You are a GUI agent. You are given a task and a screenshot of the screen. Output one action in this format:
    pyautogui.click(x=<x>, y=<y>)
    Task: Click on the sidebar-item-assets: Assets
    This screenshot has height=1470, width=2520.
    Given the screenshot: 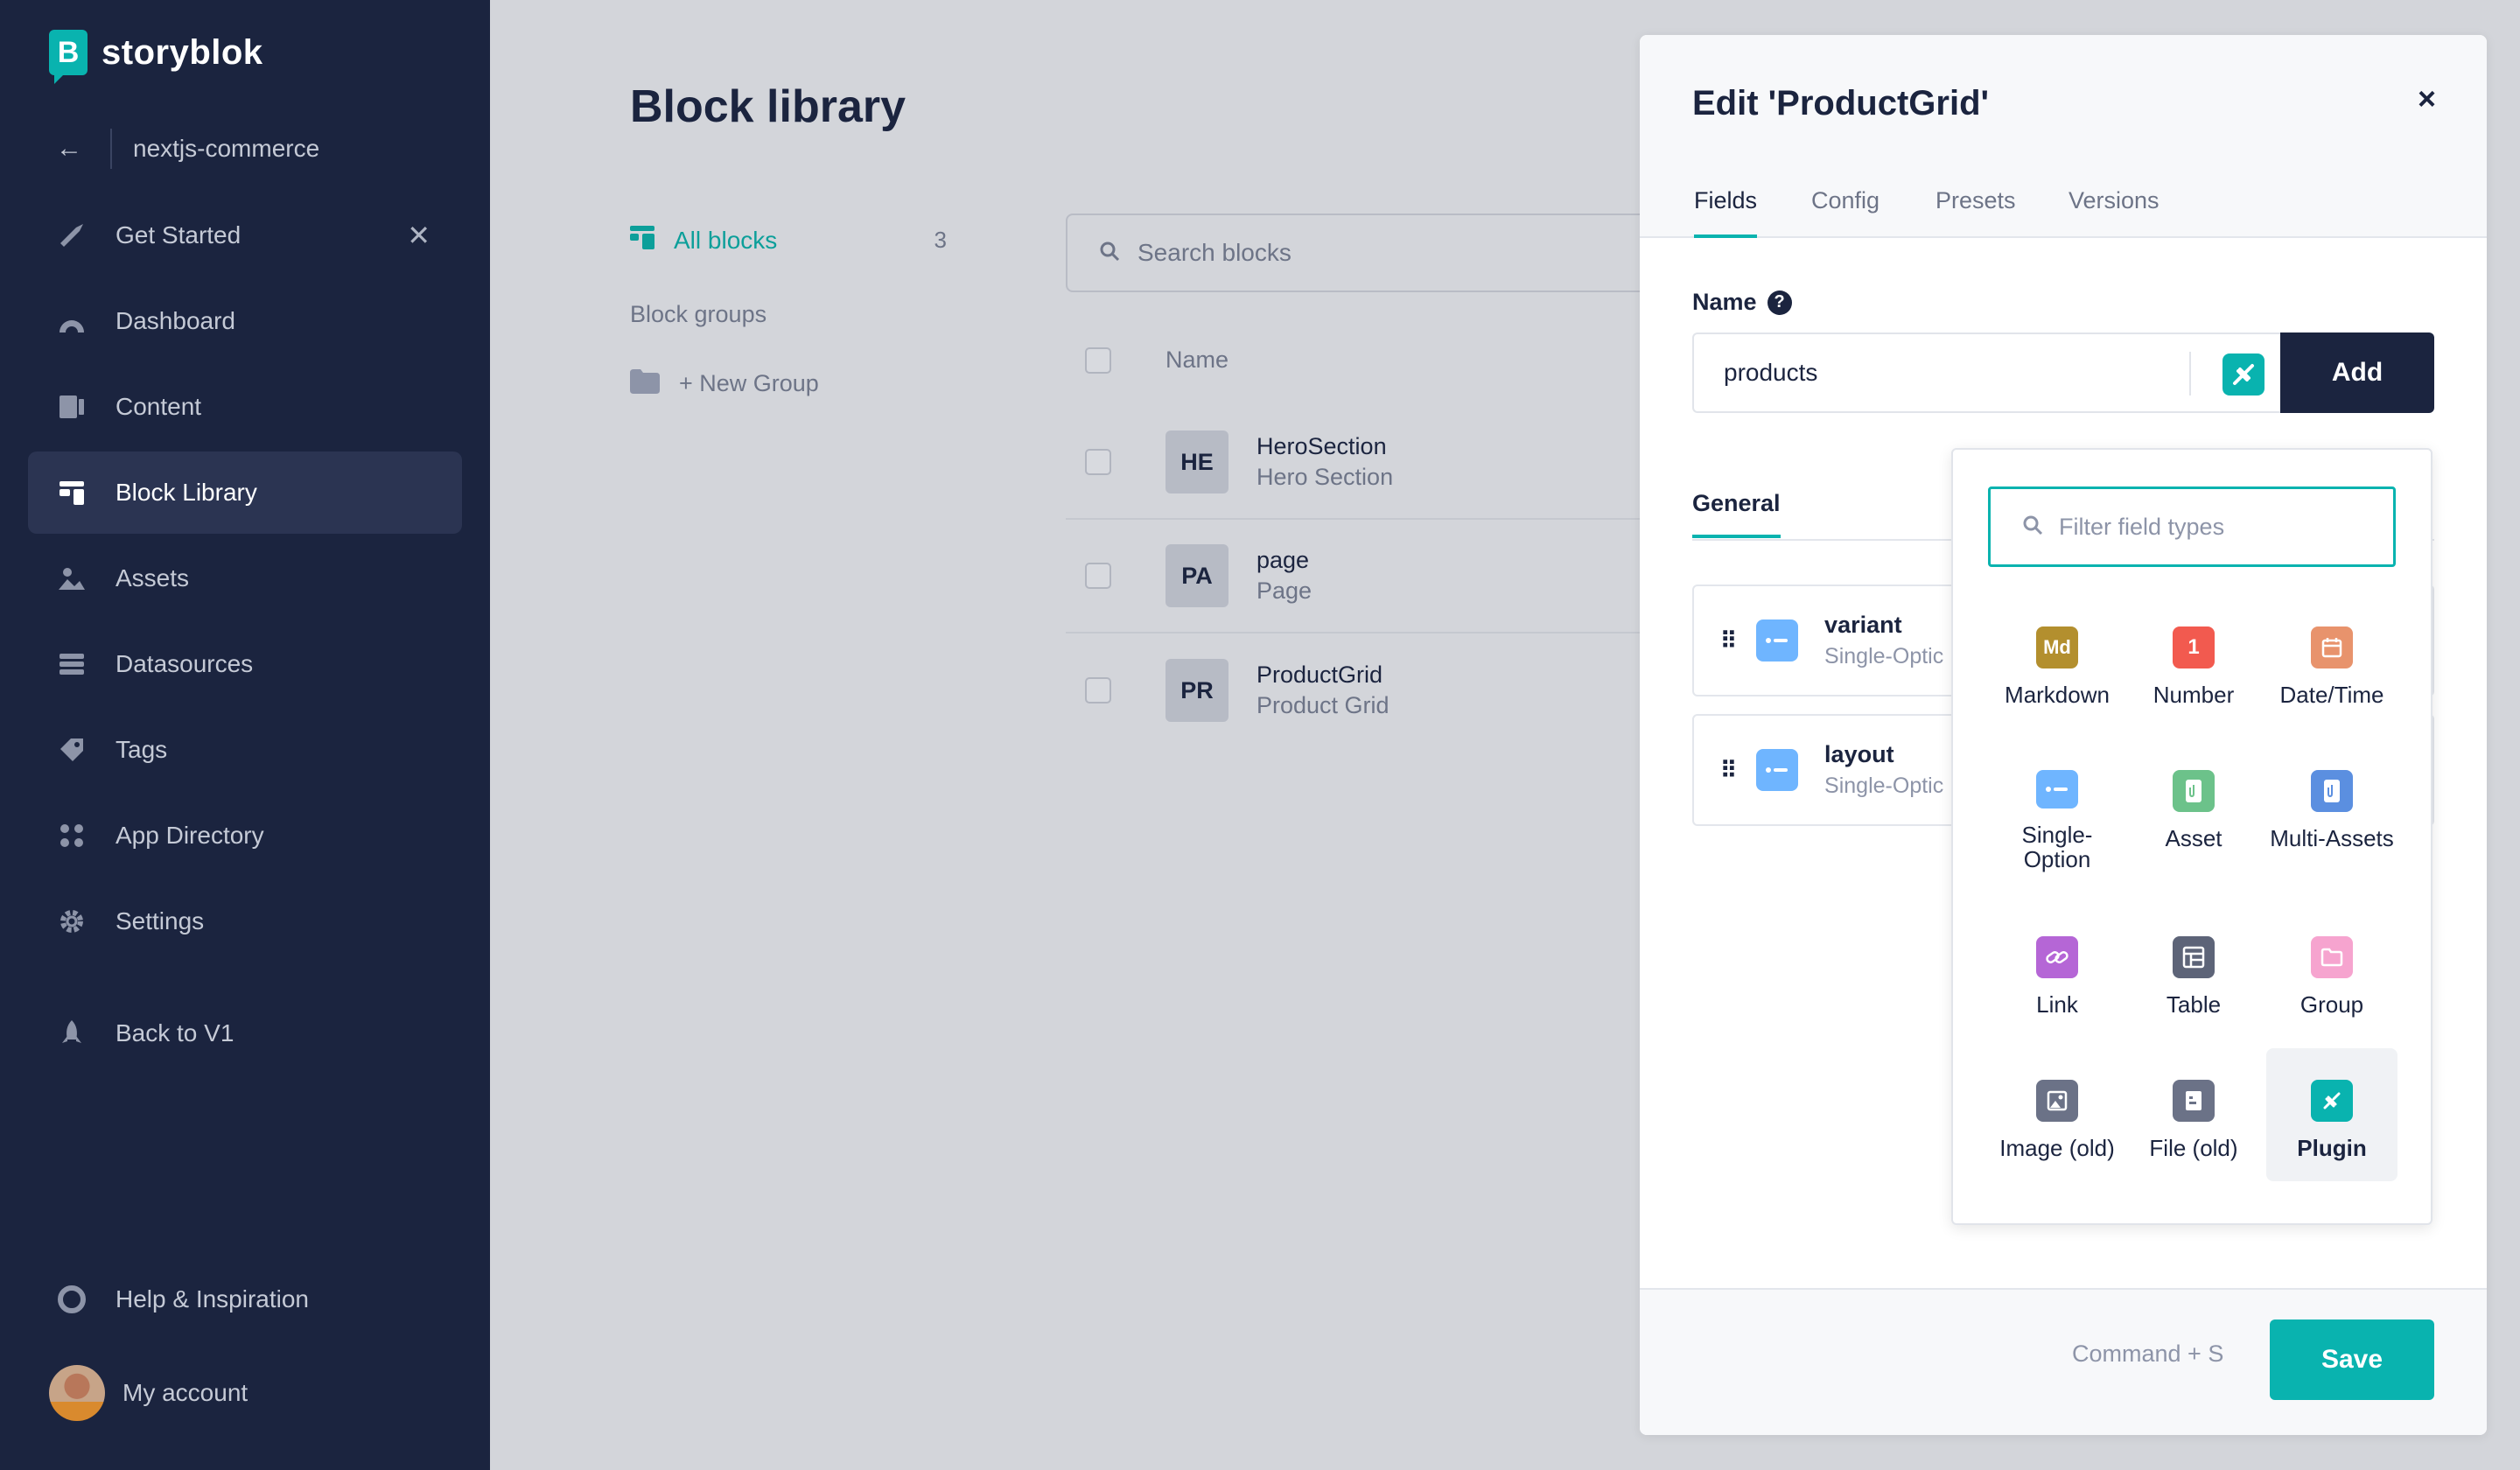 What is the action you would take?
    pyautogui.click(x=245, y=578)
    